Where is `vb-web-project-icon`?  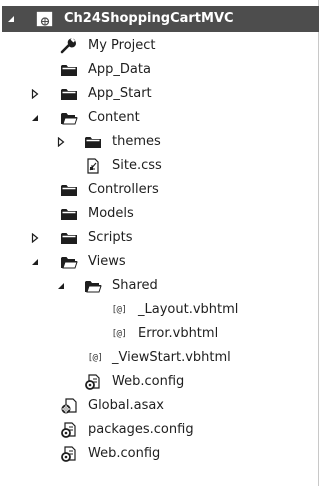
vb-web-project-icon is located at coordinates (45, 19).